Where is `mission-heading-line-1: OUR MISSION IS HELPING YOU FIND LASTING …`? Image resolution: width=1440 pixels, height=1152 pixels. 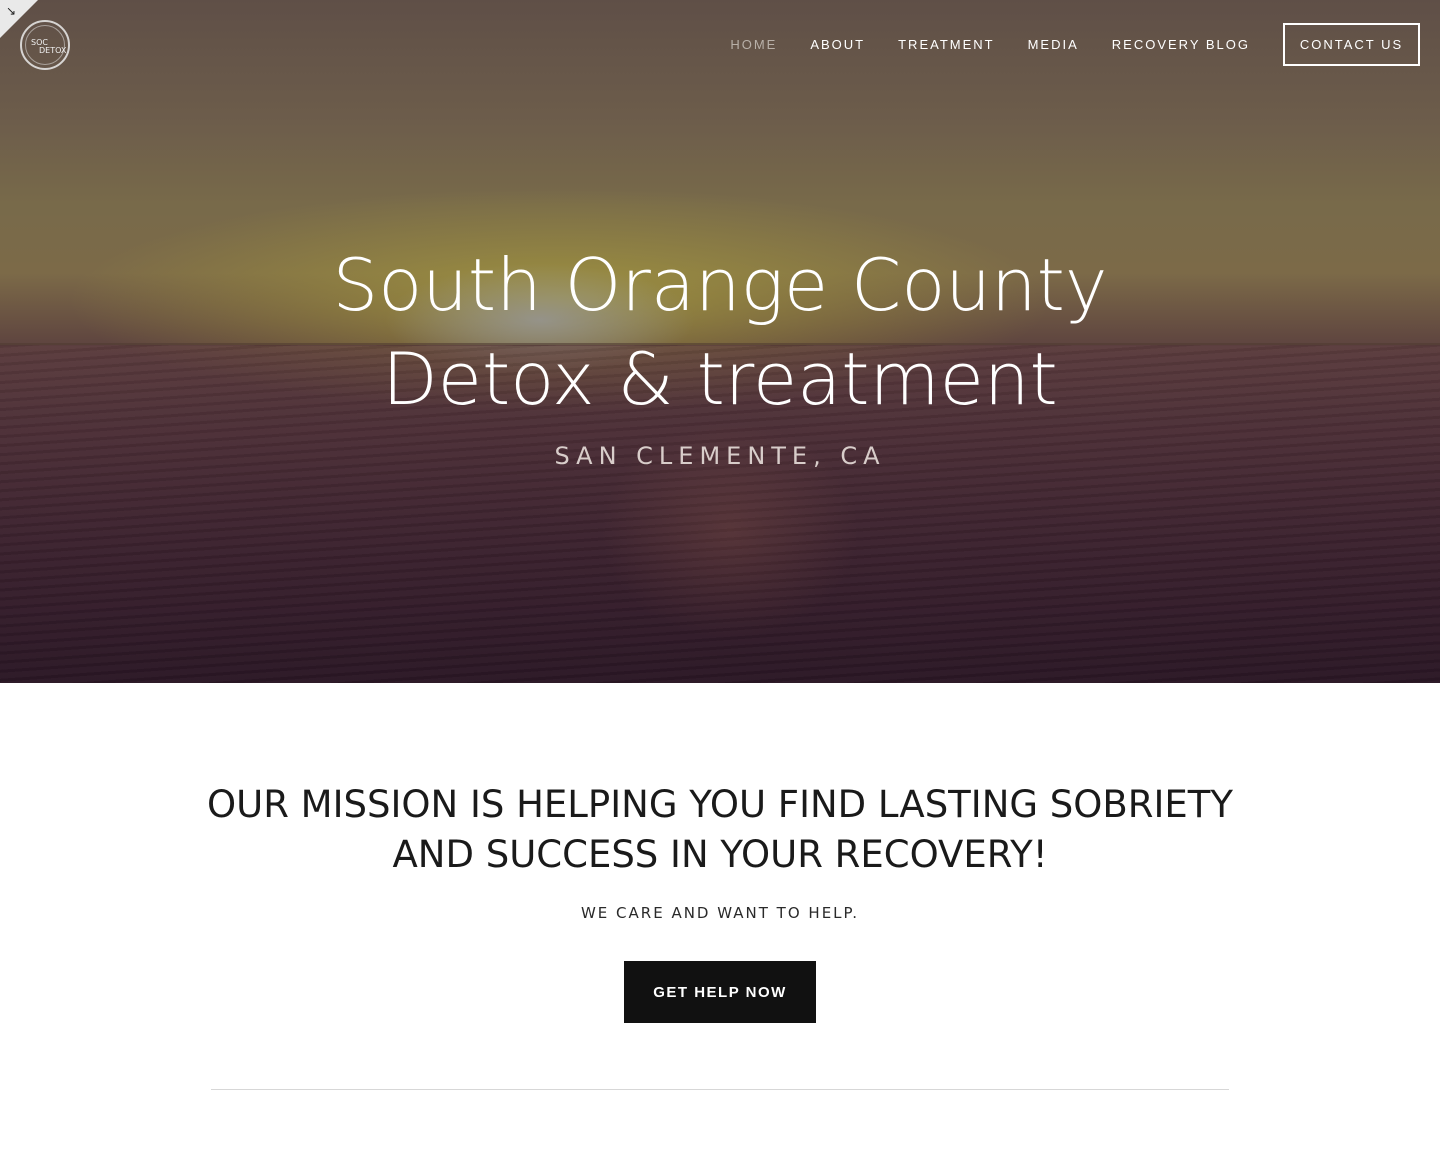 mission-heading-line-1: OUR MISSION IS HELPING YOU FIND LASTING … is located at coordinates (719, 804).